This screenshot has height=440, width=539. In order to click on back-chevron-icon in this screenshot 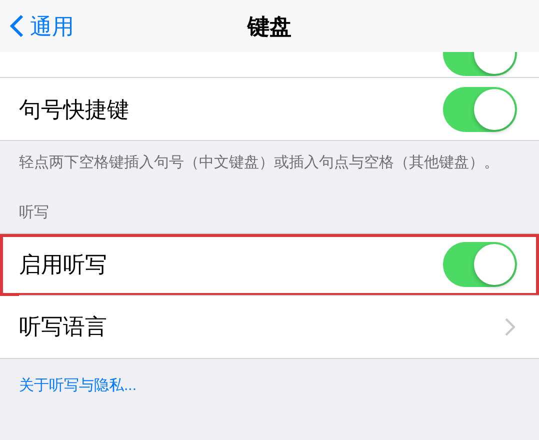, I will do `click(17, 26)`.